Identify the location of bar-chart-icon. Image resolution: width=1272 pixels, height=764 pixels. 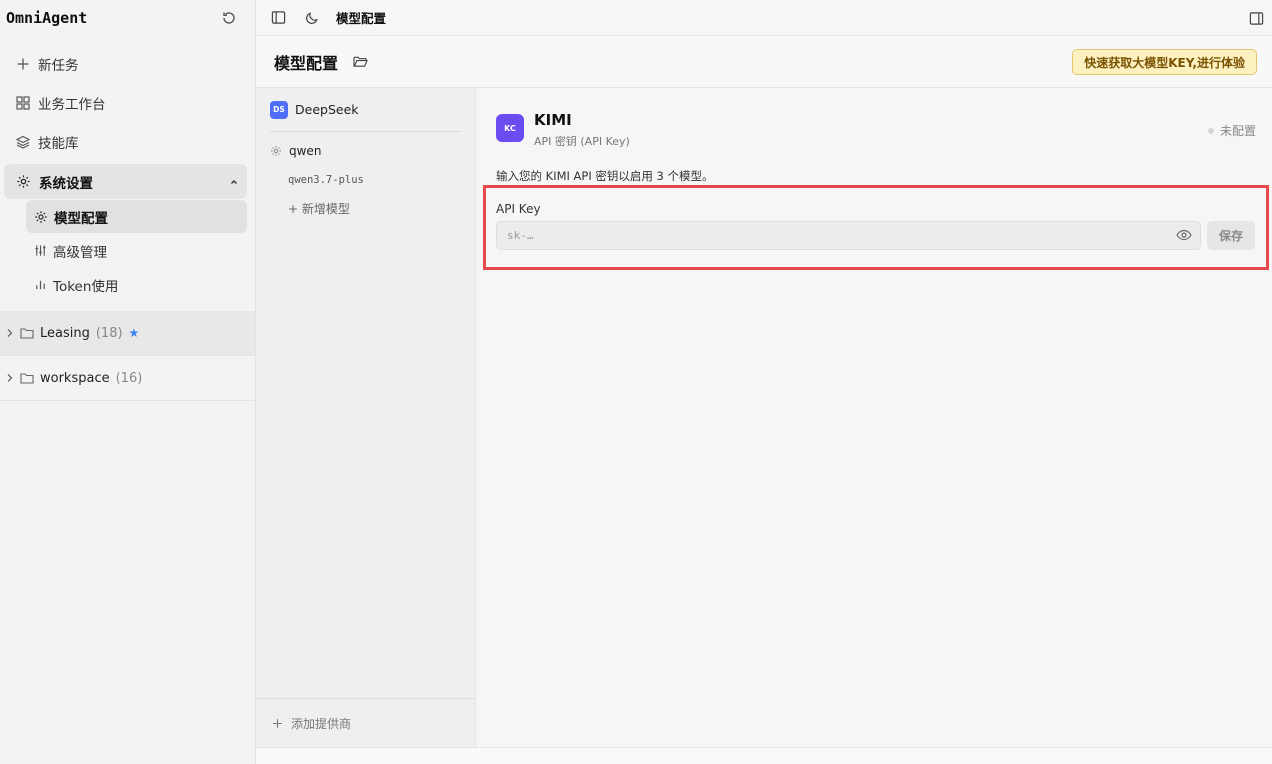
(40, 285).